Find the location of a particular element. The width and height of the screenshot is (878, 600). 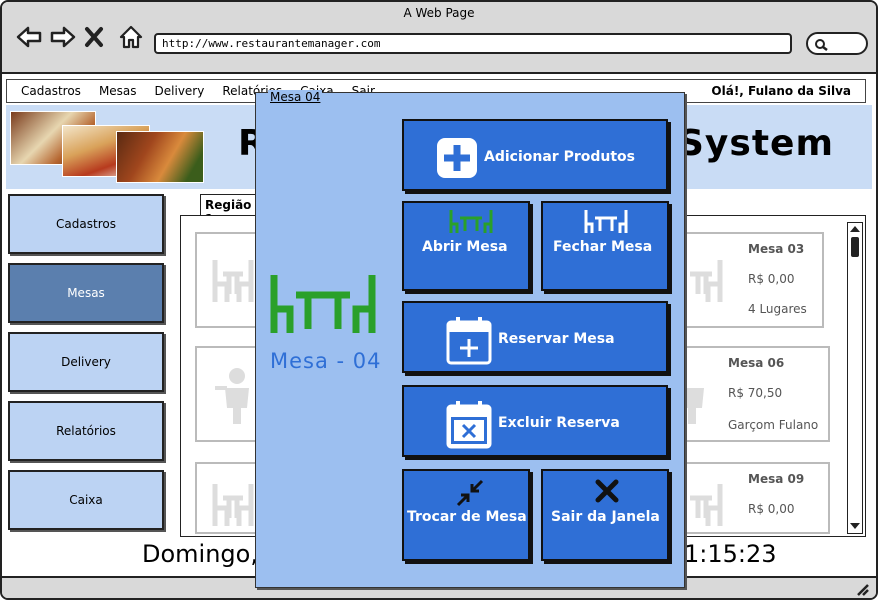

table-icon is located at coordinates (323, 304).